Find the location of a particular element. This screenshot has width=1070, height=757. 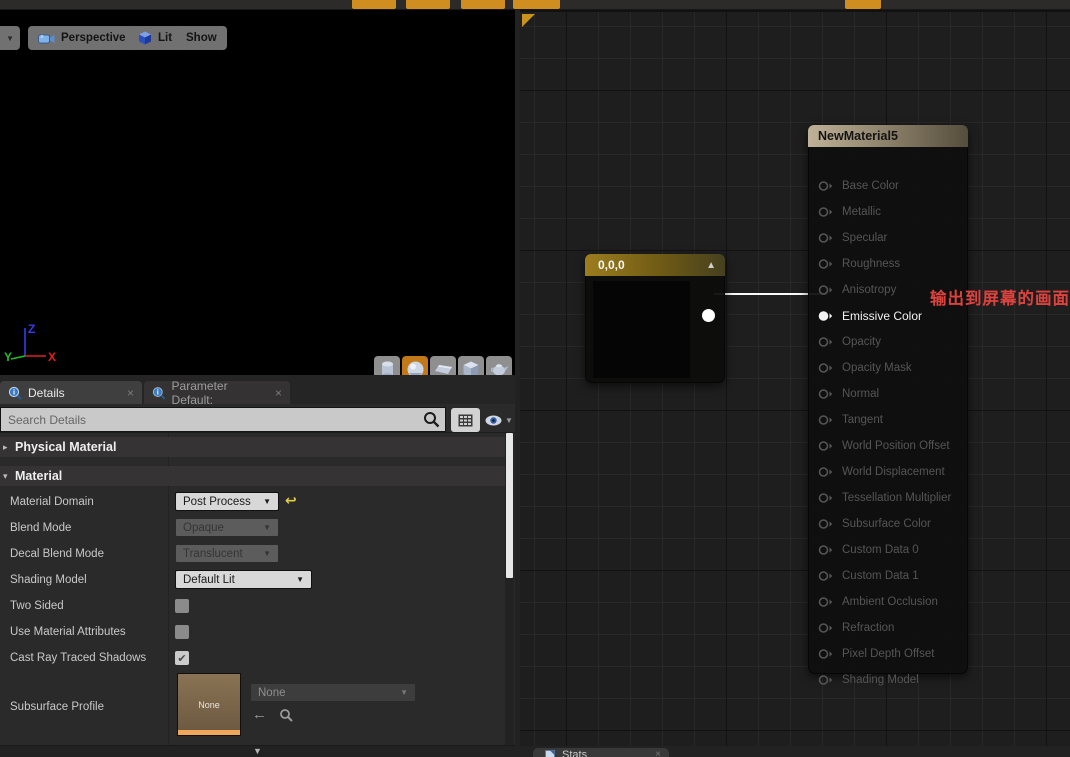

scrollbar-thumb is located at coordinates (509, 505).